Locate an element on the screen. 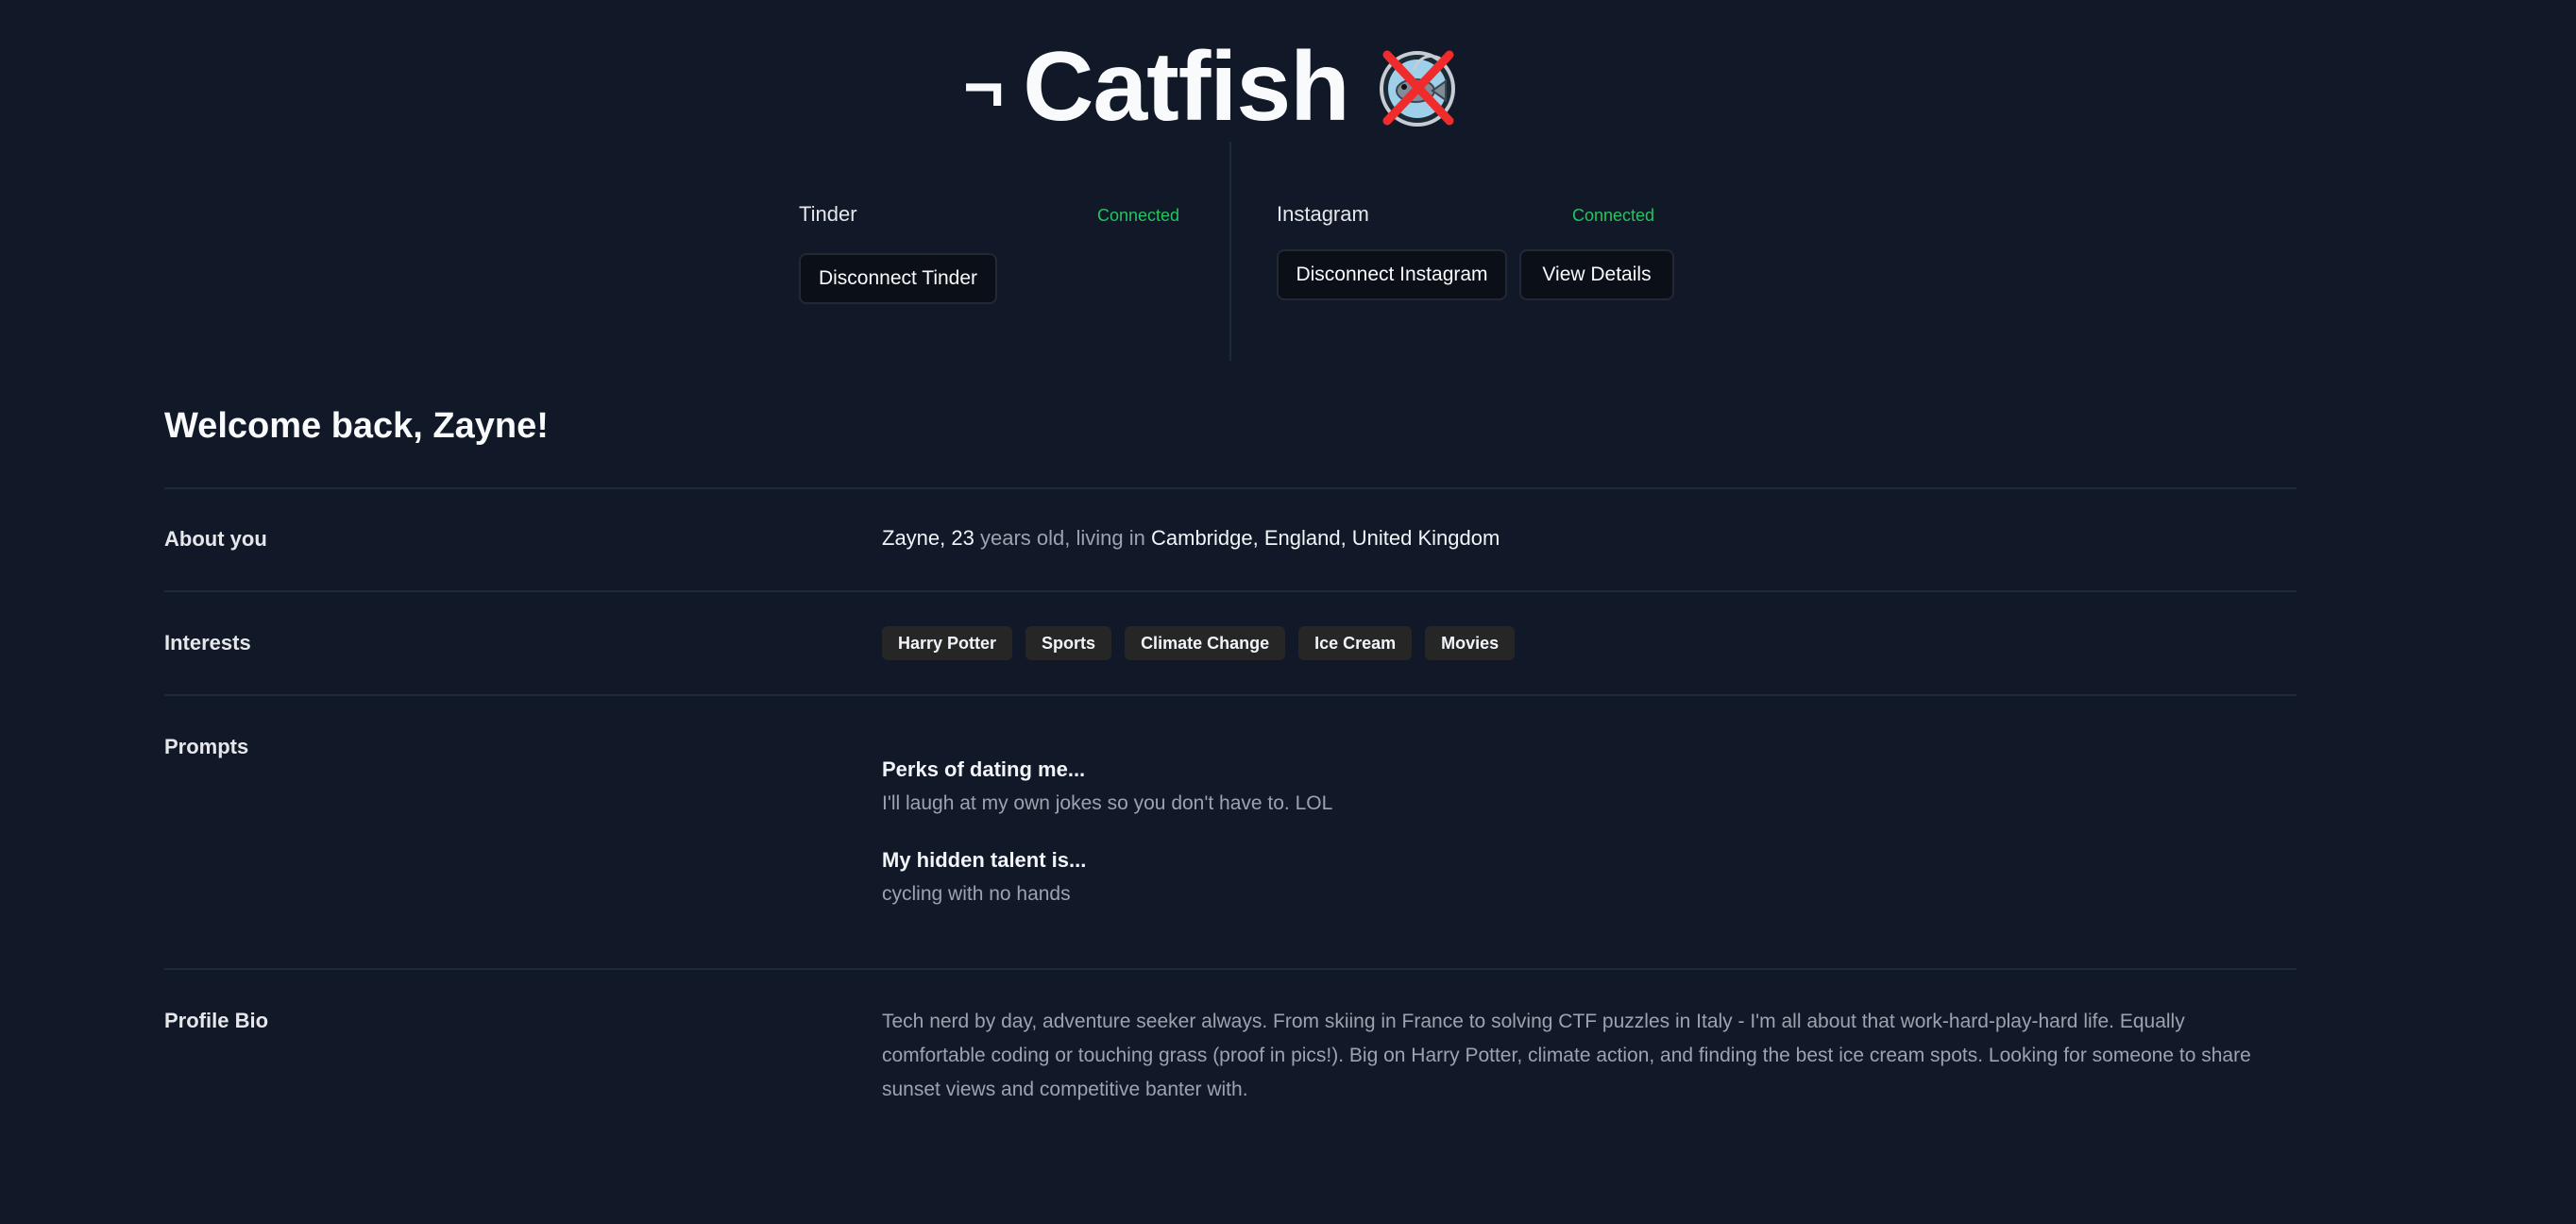 The height and width of the screenshot is (1224, 2576). tinder-name: Tinder is located at coordinates (828, 214).